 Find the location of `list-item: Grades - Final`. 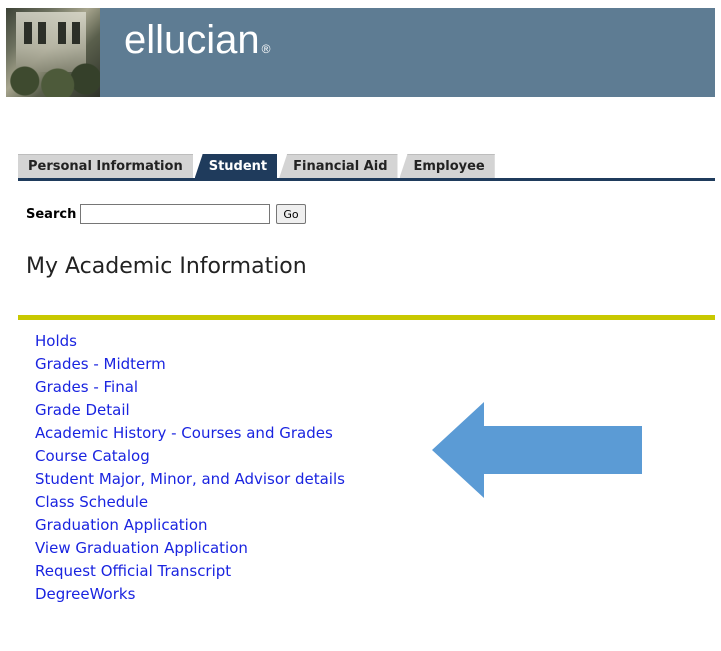

list-item: Grades - Final is located at coordinates (190, 386).